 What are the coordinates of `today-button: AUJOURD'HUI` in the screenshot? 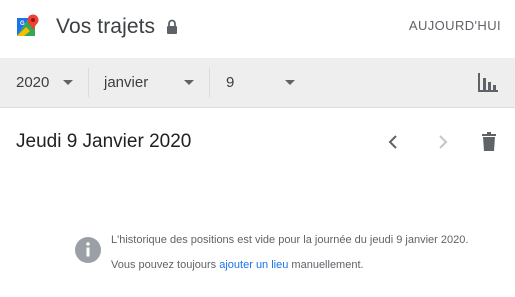 It's located at (455, 25).